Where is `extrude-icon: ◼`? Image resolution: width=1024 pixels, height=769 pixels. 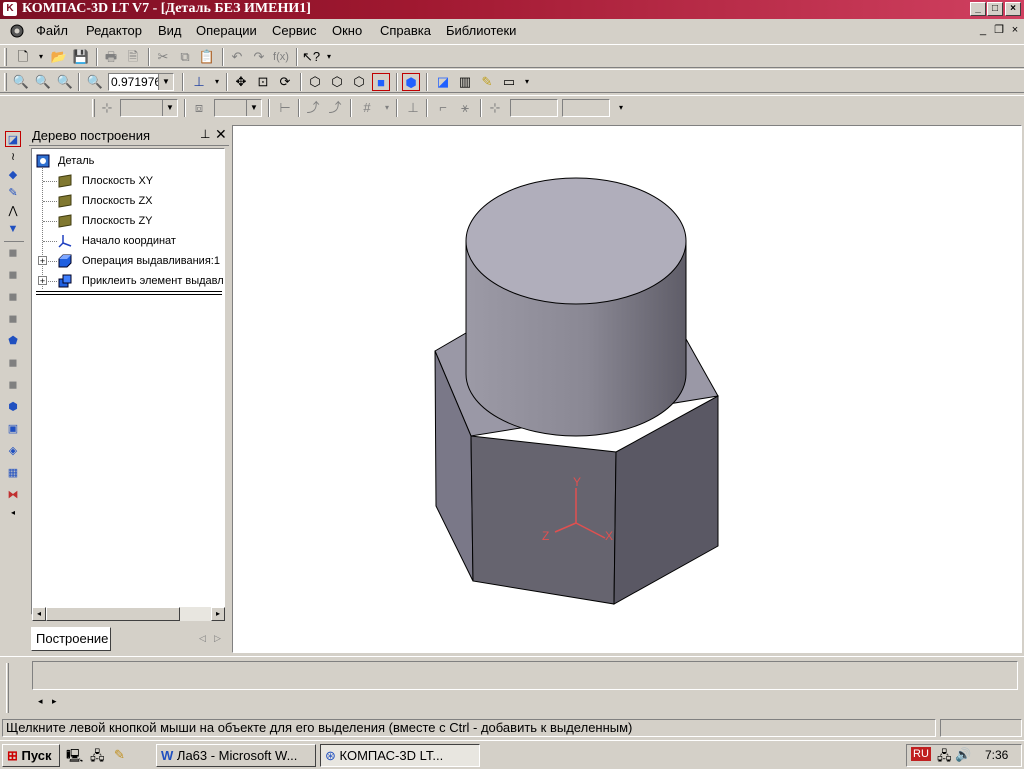 extrude-icon: ◼ is located at coordinates (13, 253).